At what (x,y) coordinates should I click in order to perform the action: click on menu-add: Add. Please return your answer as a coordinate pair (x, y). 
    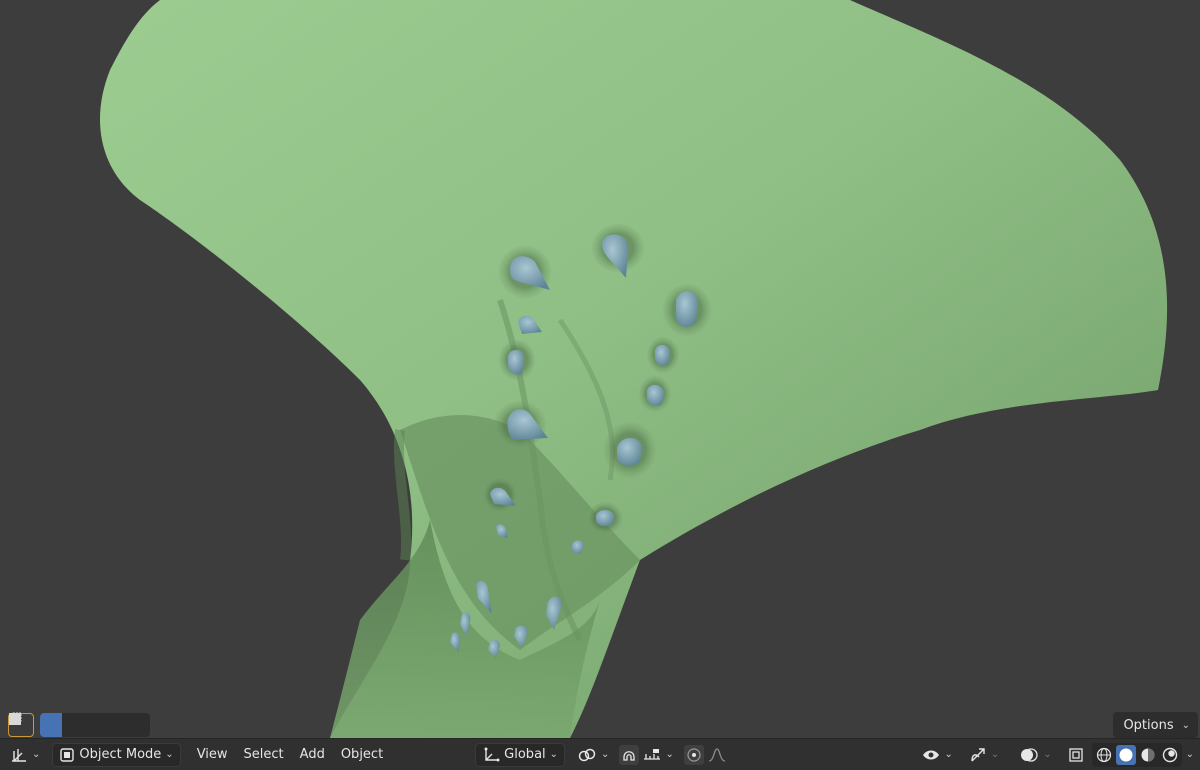
    Looking at the image, I should click on (312, 755).